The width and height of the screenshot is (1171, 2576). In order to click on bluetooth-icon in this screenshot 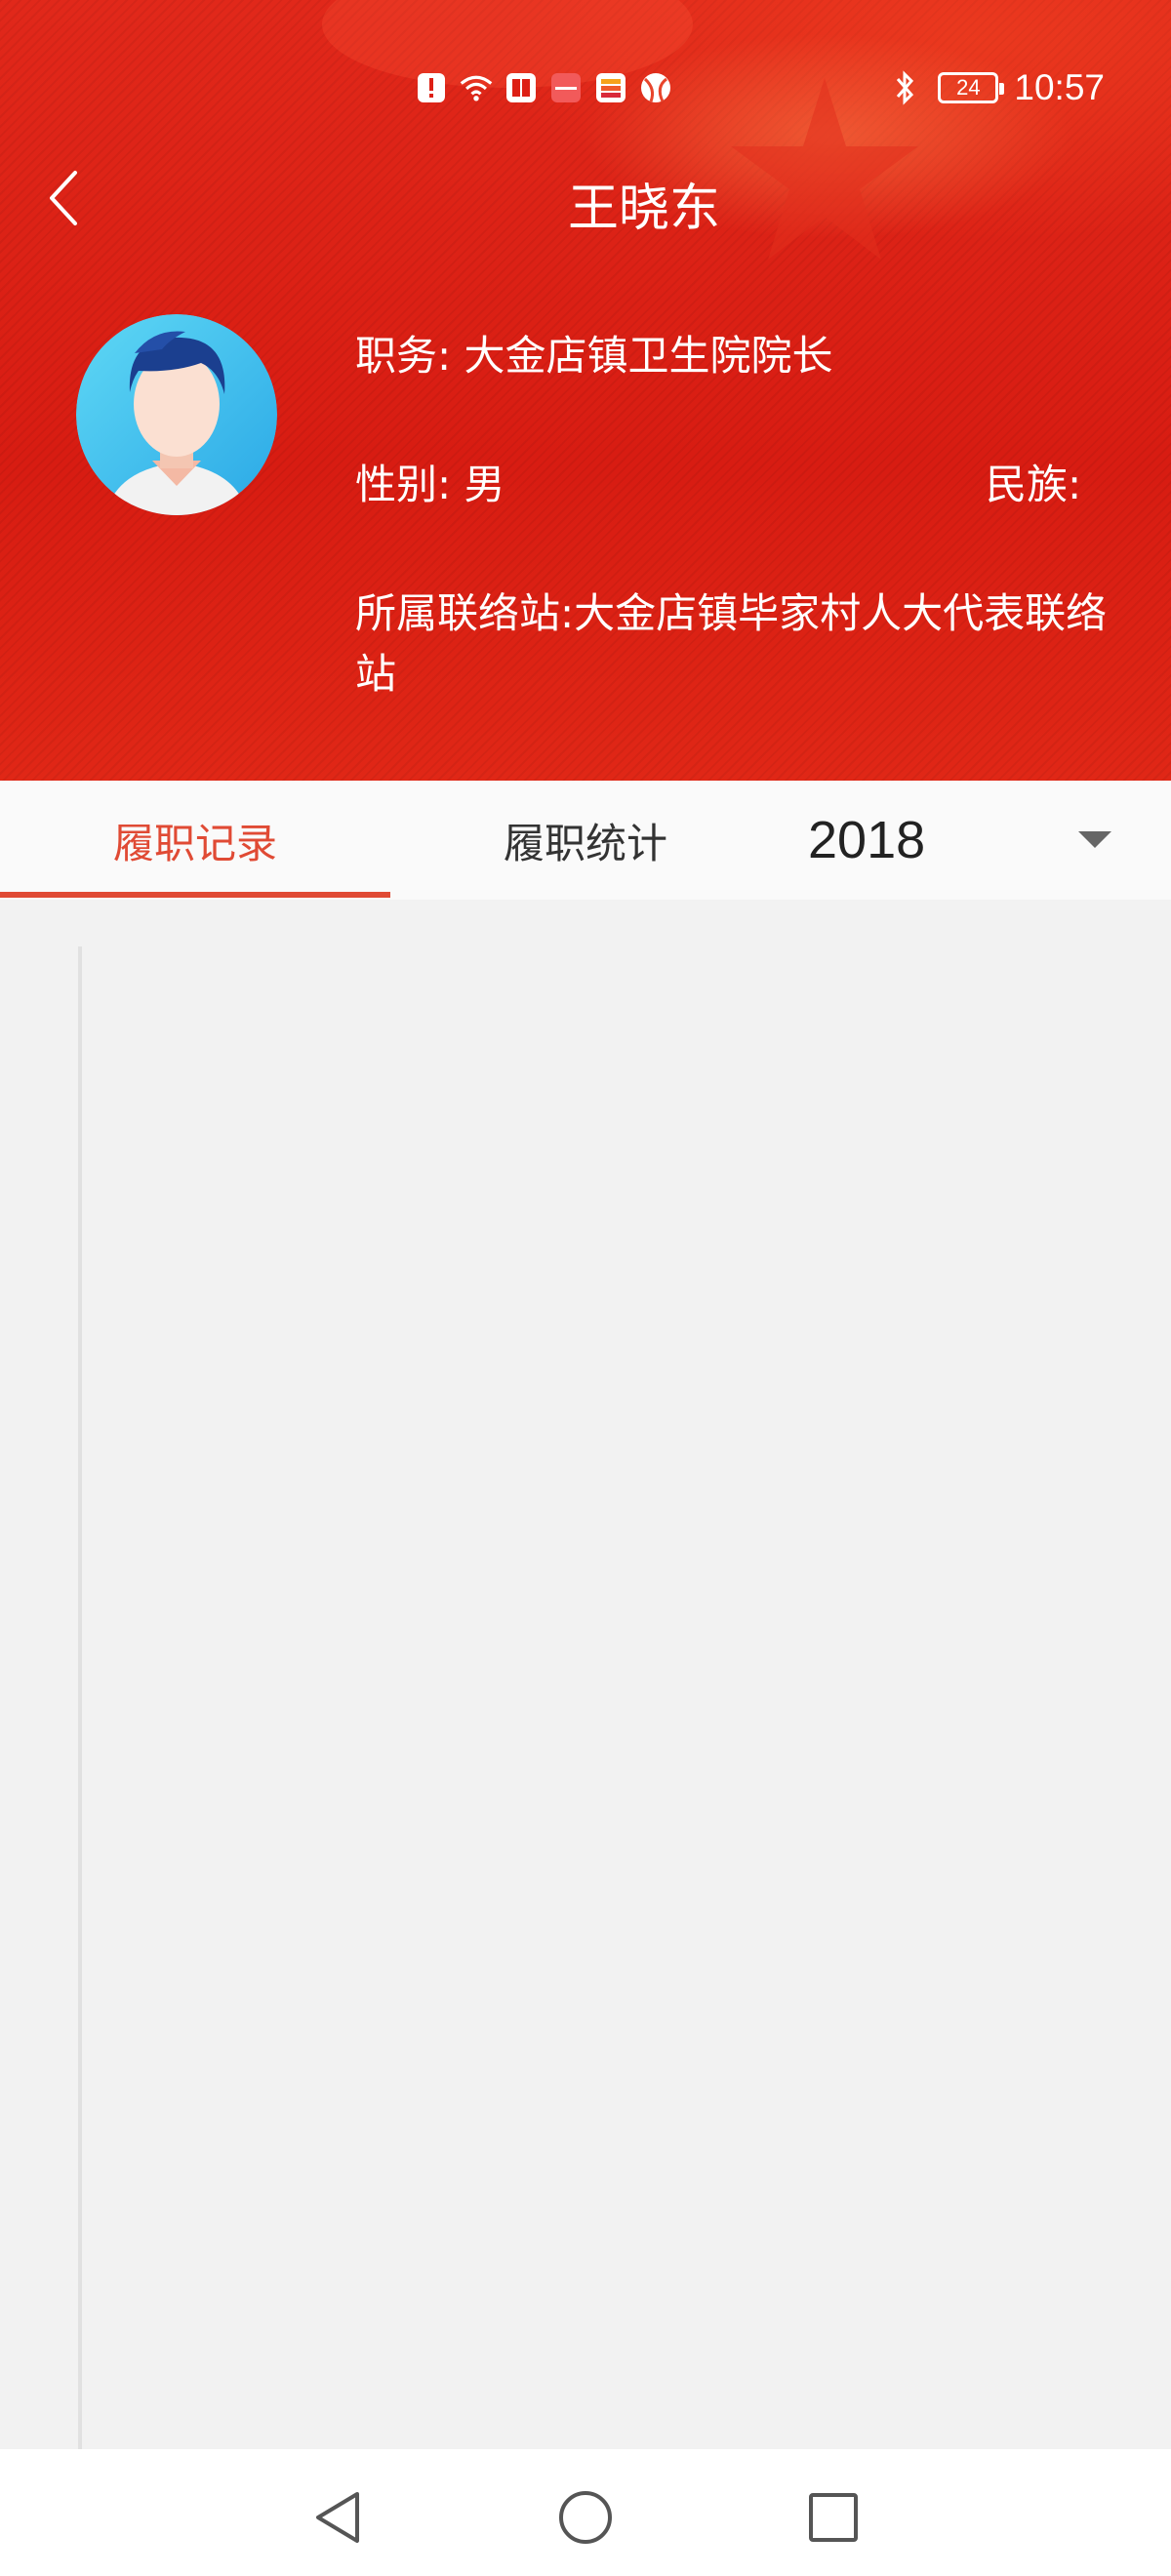, I will do `click(904, 87)`.